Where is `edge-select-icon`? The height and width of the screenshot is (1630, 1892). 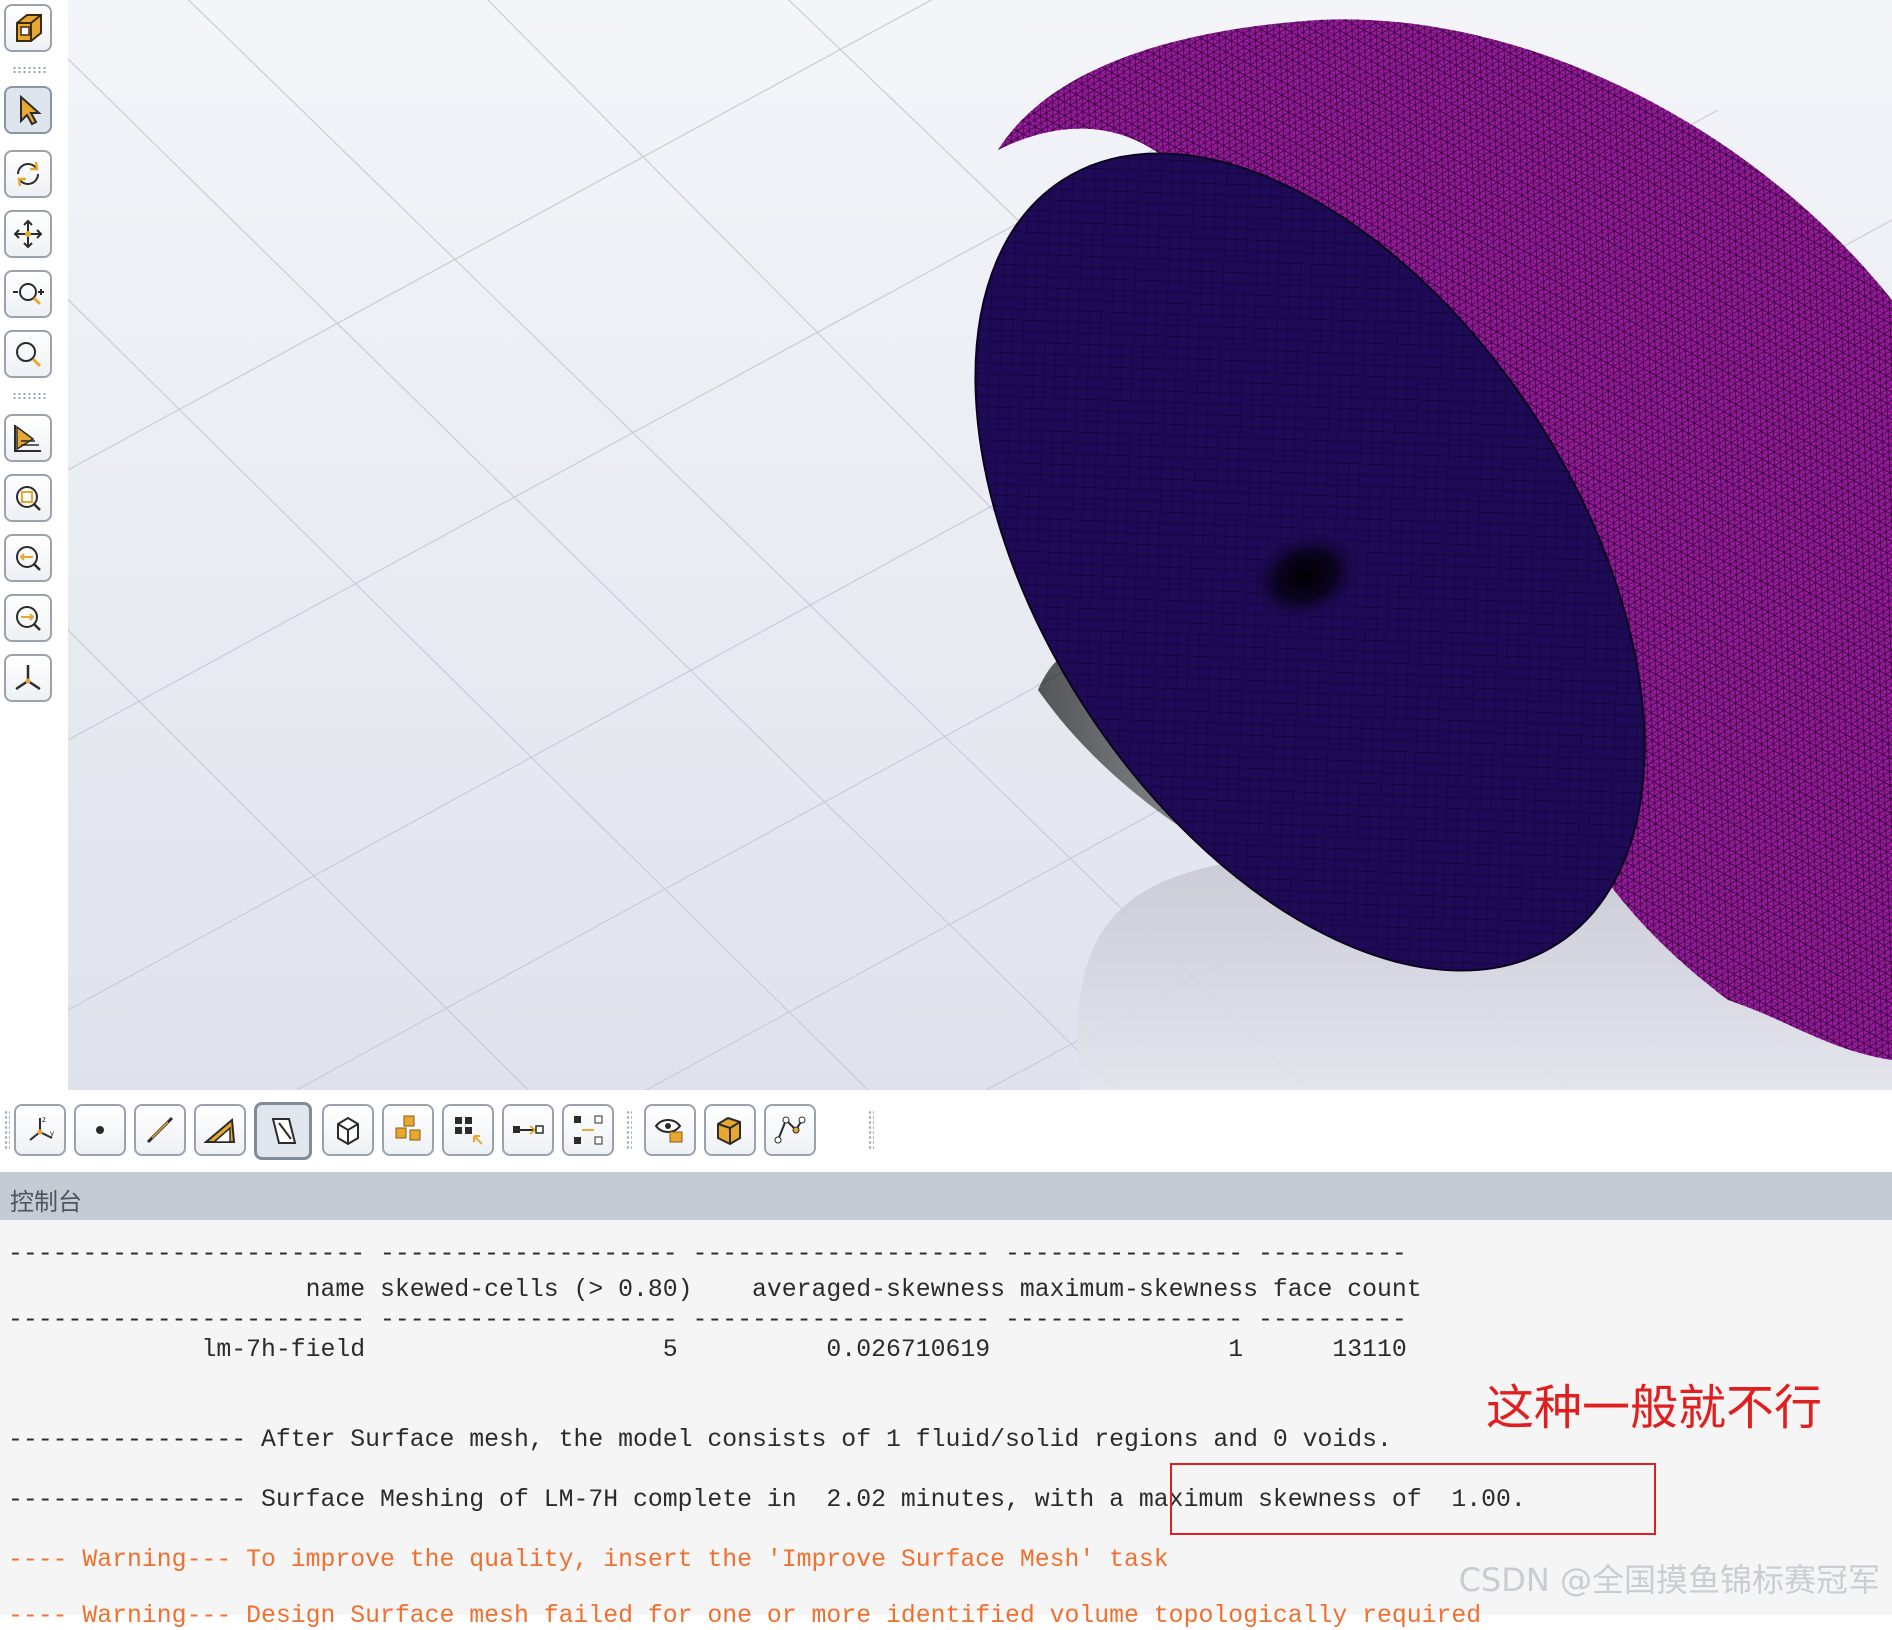 edge-select-icon is located at coordinates (160, 1130).